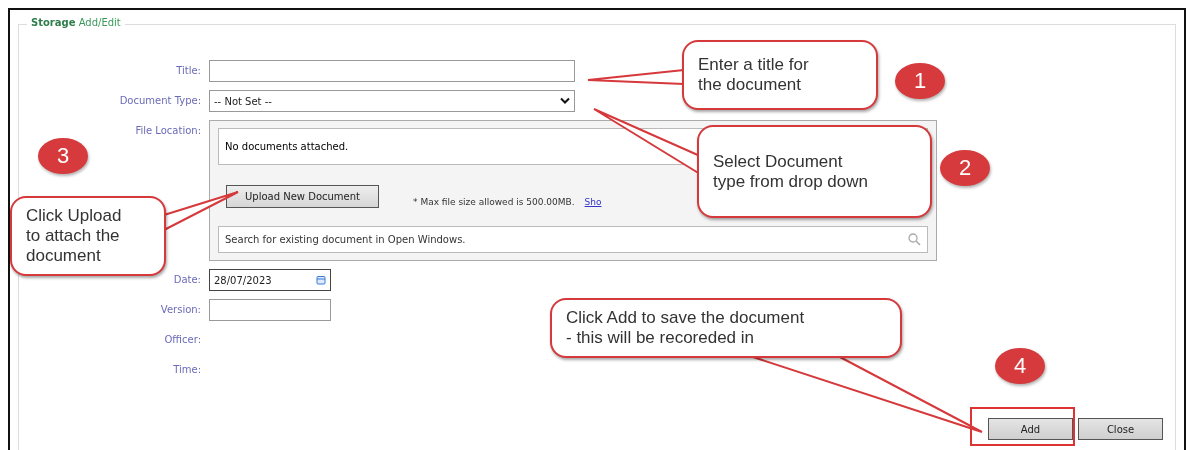 This screenshot has width=1194, height=450. I want to click on callout-text: the document, so click(750, 85).